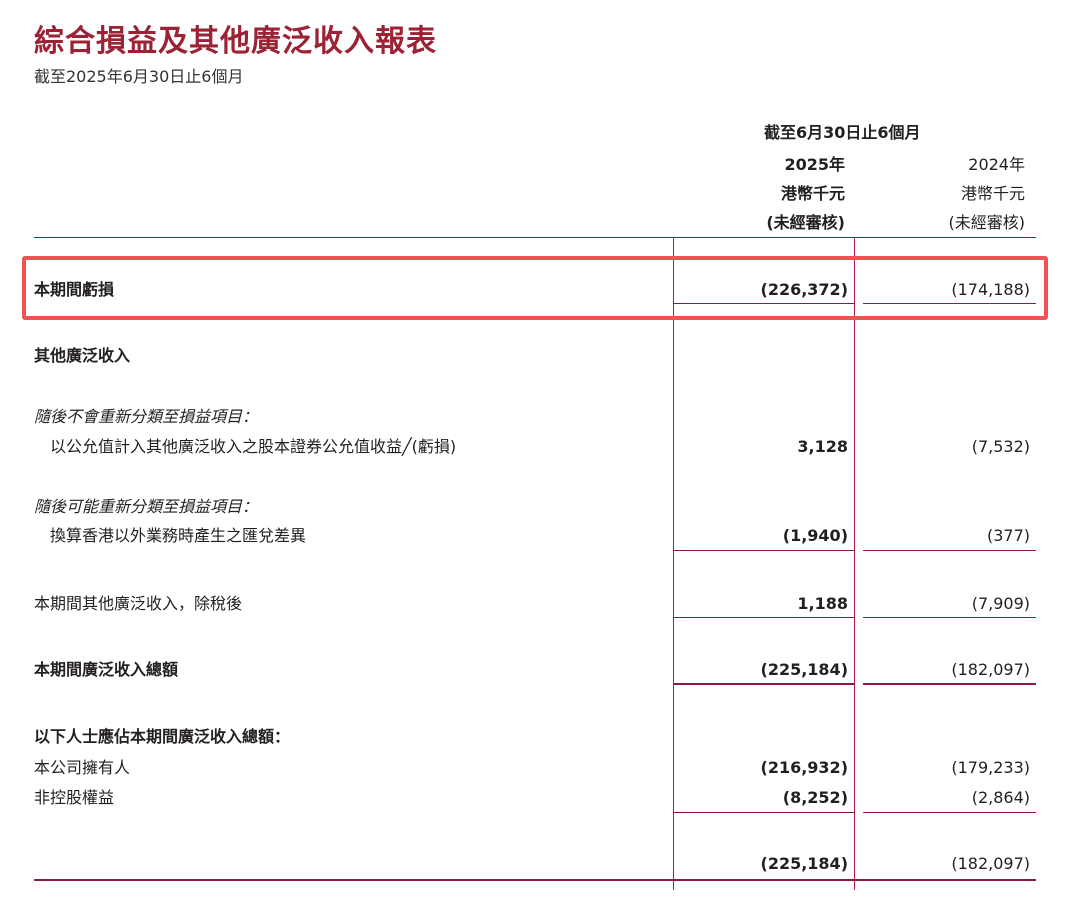 The width and height of the screenshot is (1080, 912). Describe the element at coordinates (535, 880) in the screenshot. I see `bottom-rule` at that location.